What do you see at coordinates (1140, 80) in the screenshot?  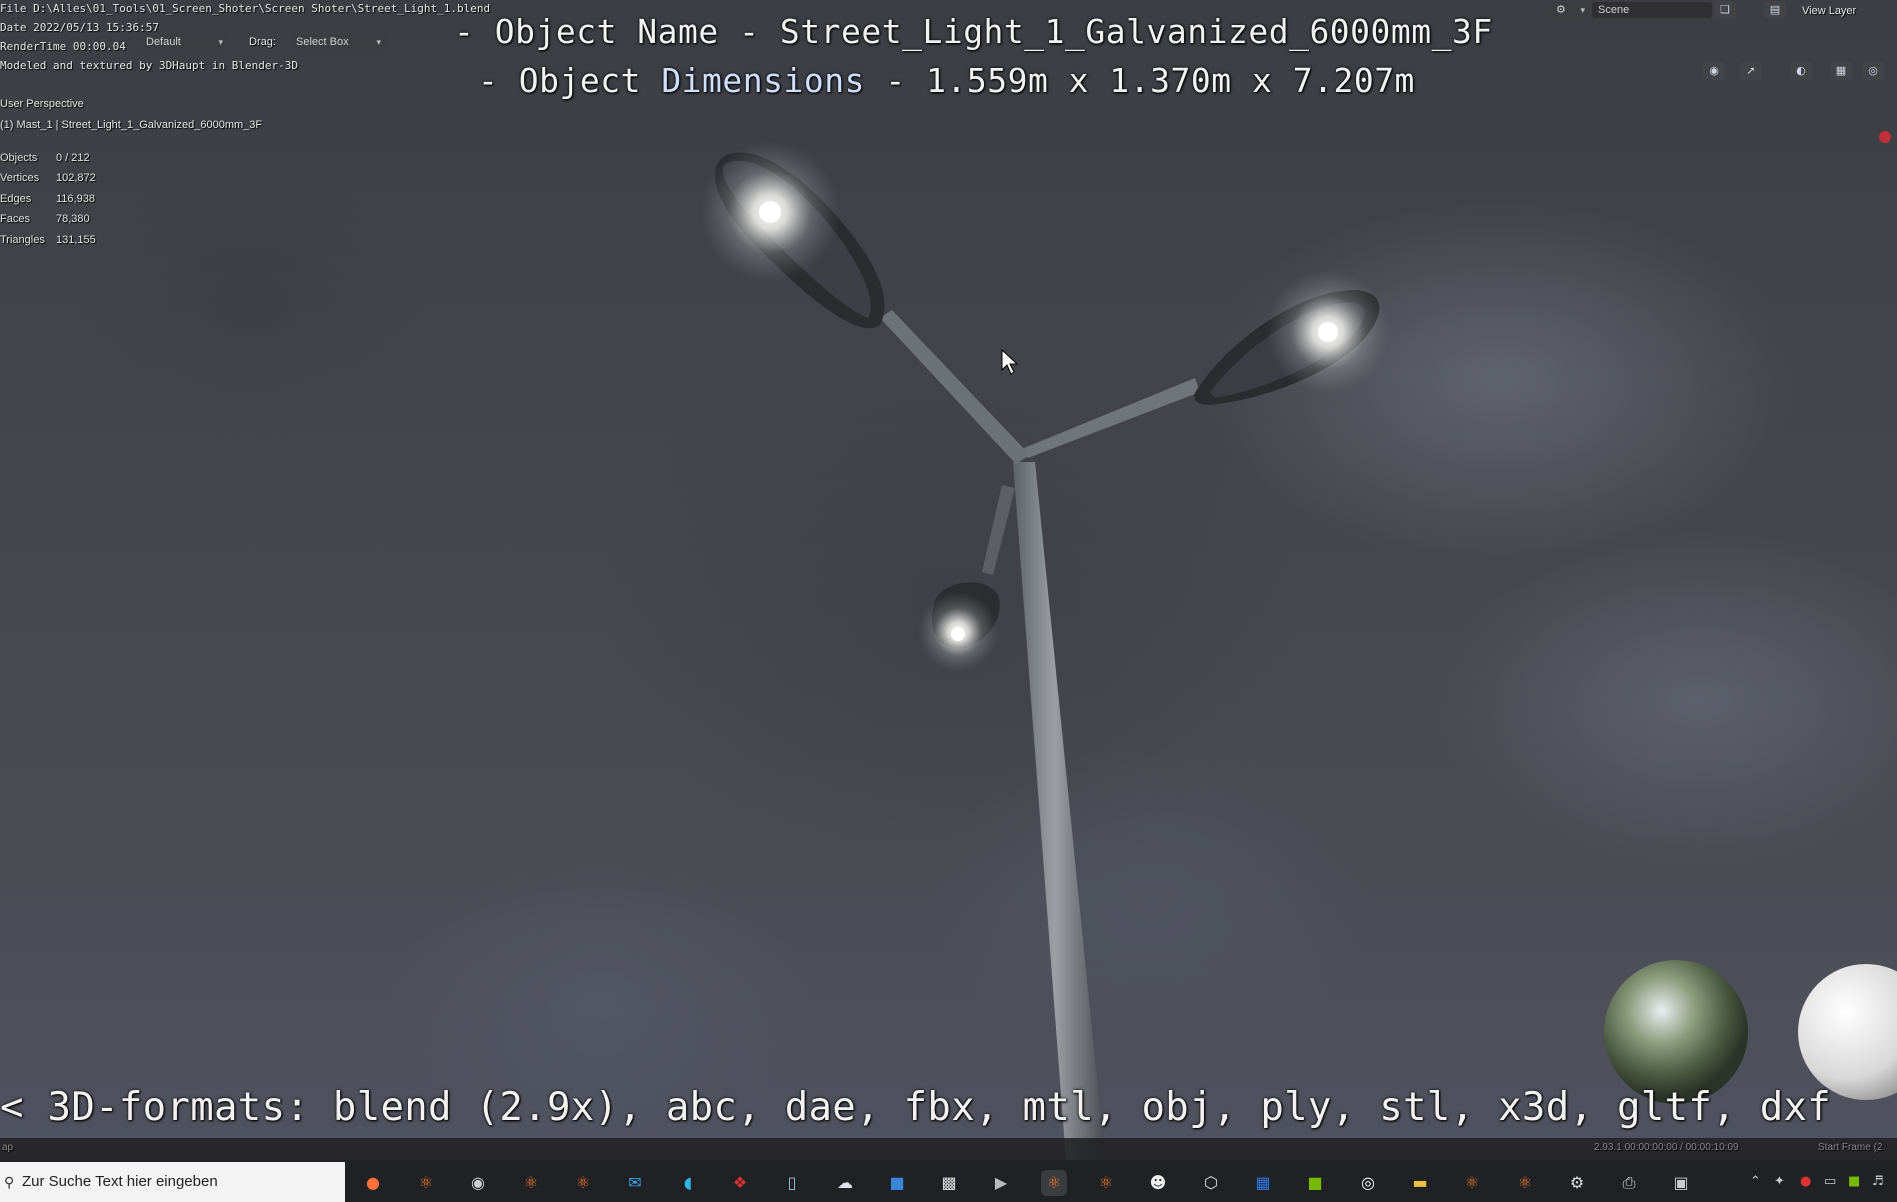 I see `dimensions-value: - 1.559m x 1.370m x 7.207m` at bounding box center [1140, 80].